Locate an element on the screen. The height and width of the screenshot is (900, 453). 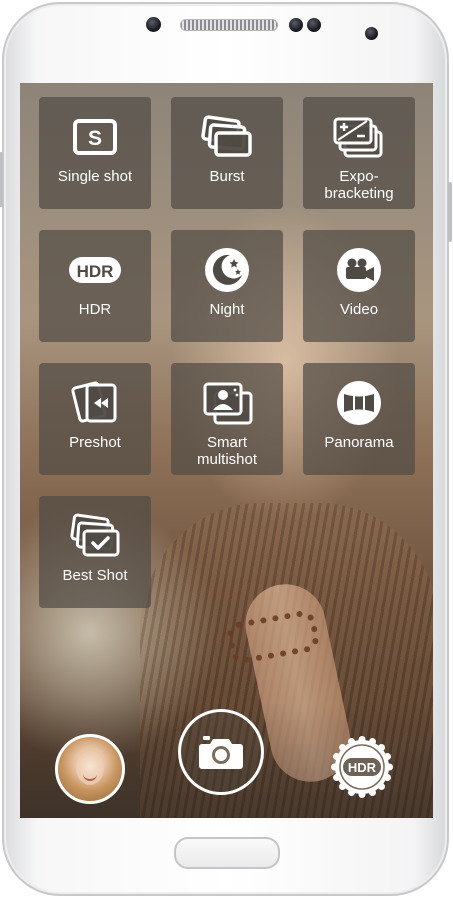
earpiece-speaker is located at coordinates (229, 25).